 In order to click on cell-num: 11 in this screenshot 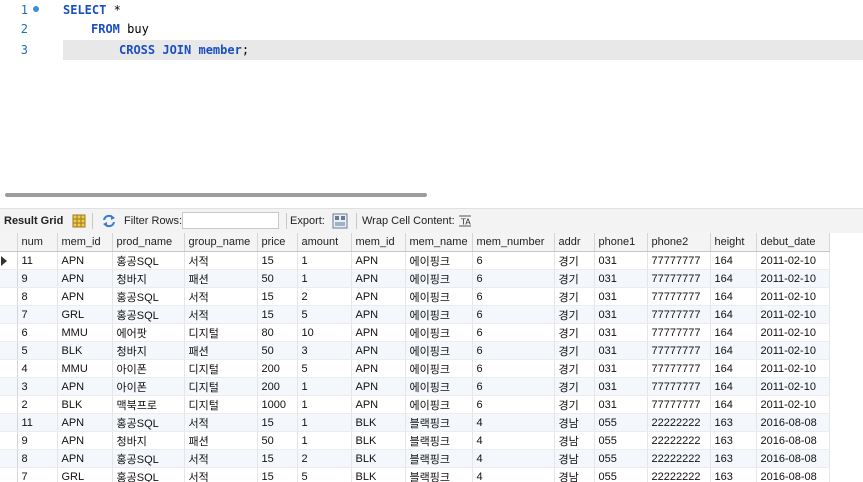, I will do `click(37, 422)`.